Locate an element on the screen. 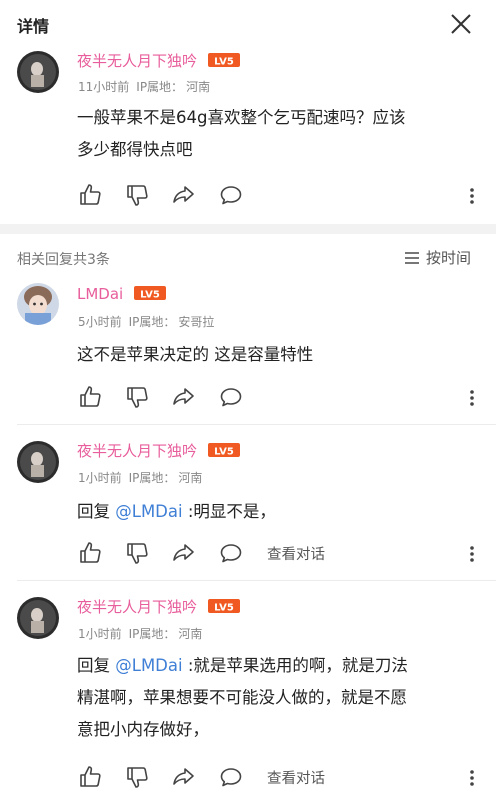 The width and height of the screenshot is (496, 800). comment-meta: 5小时前 IP属地： 安哥拉 is located at coordinates (146, 321).